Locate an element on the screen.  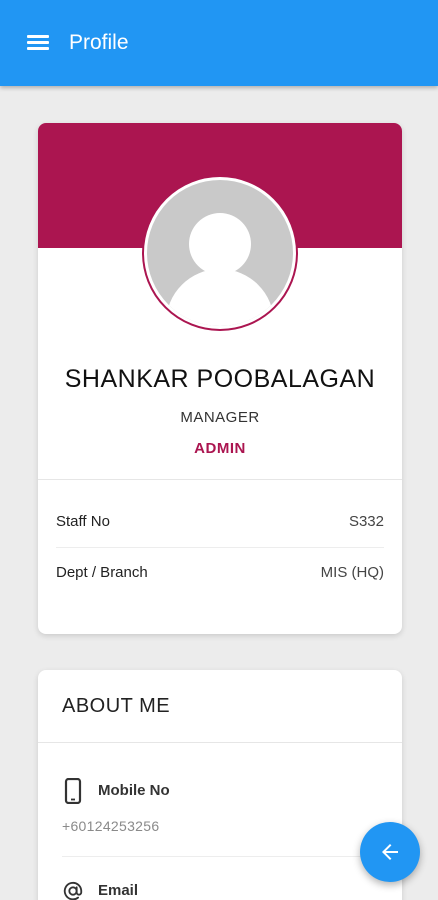
detail-label: Dept / Branch is located at coordinates (102, 572).